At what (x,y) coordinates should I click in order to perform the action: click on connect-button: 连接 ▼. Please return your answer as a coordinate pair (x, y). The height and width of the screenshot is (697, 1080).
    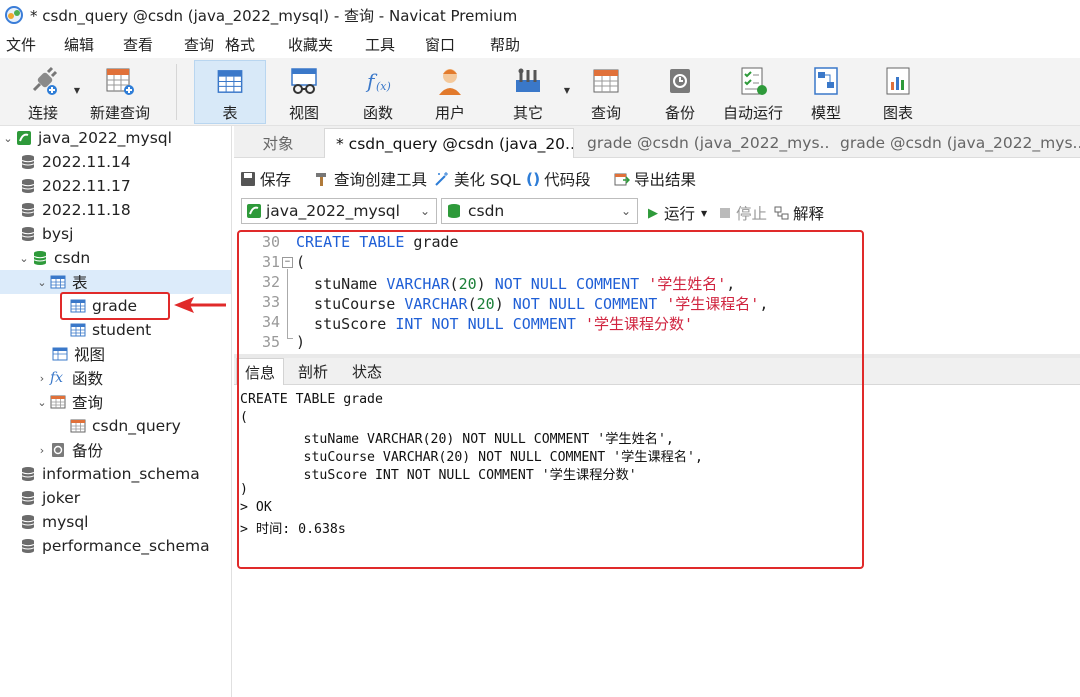
    Looking at the image, I should click on (49, 92).